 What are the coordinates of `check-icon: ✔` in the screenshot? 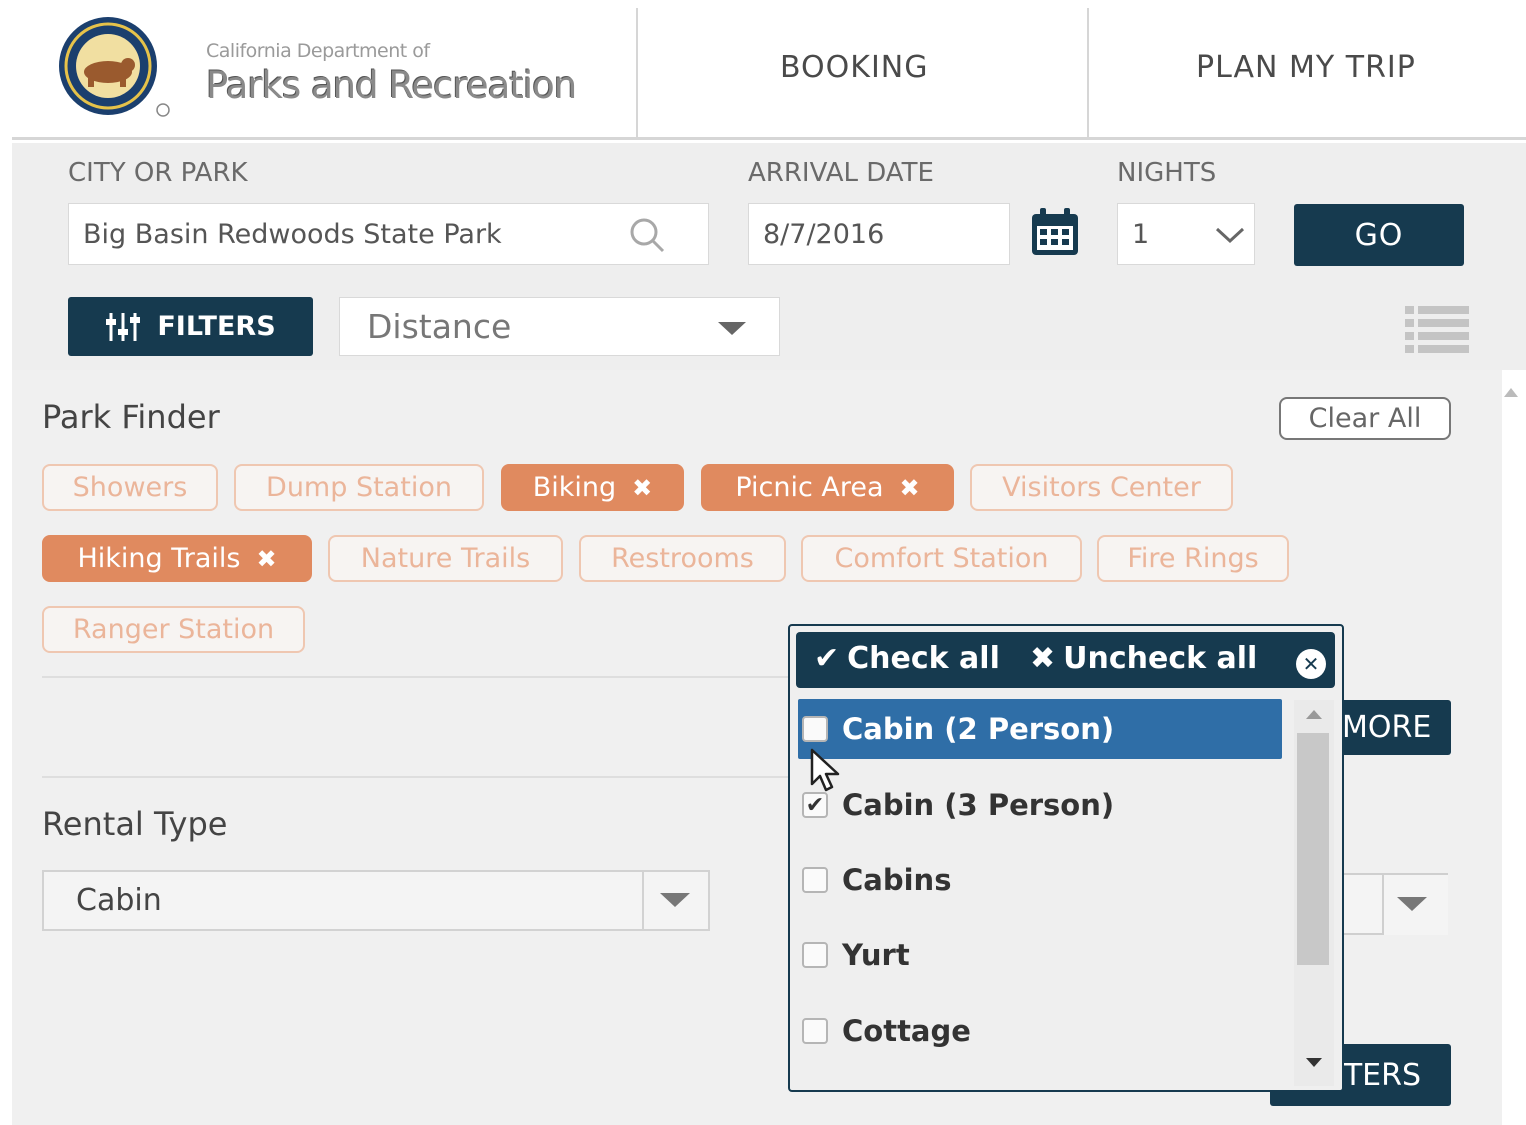 It's located at (827, 658).